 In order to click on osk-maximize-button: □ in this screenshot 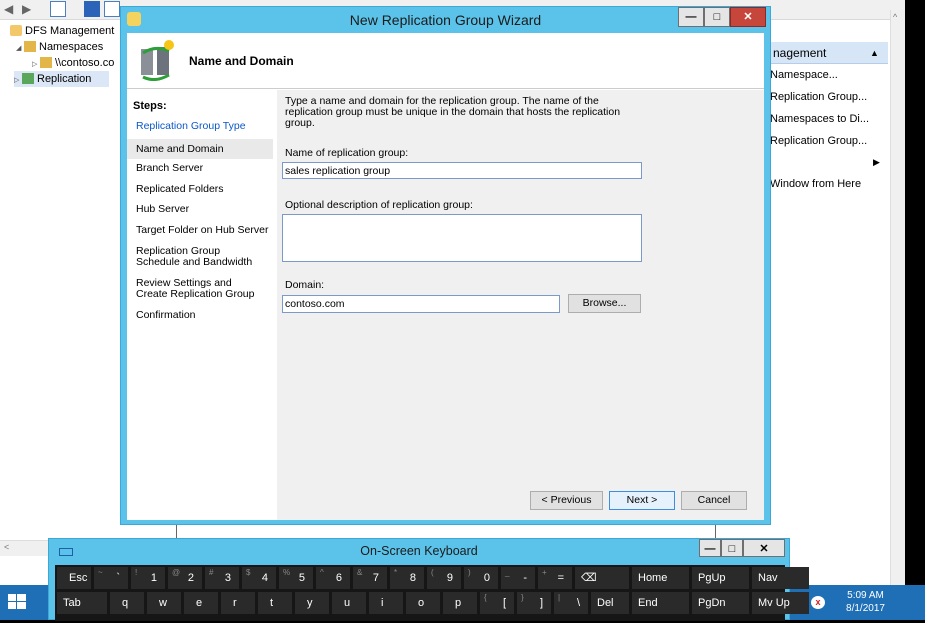, I will do `click(732, 548)`.